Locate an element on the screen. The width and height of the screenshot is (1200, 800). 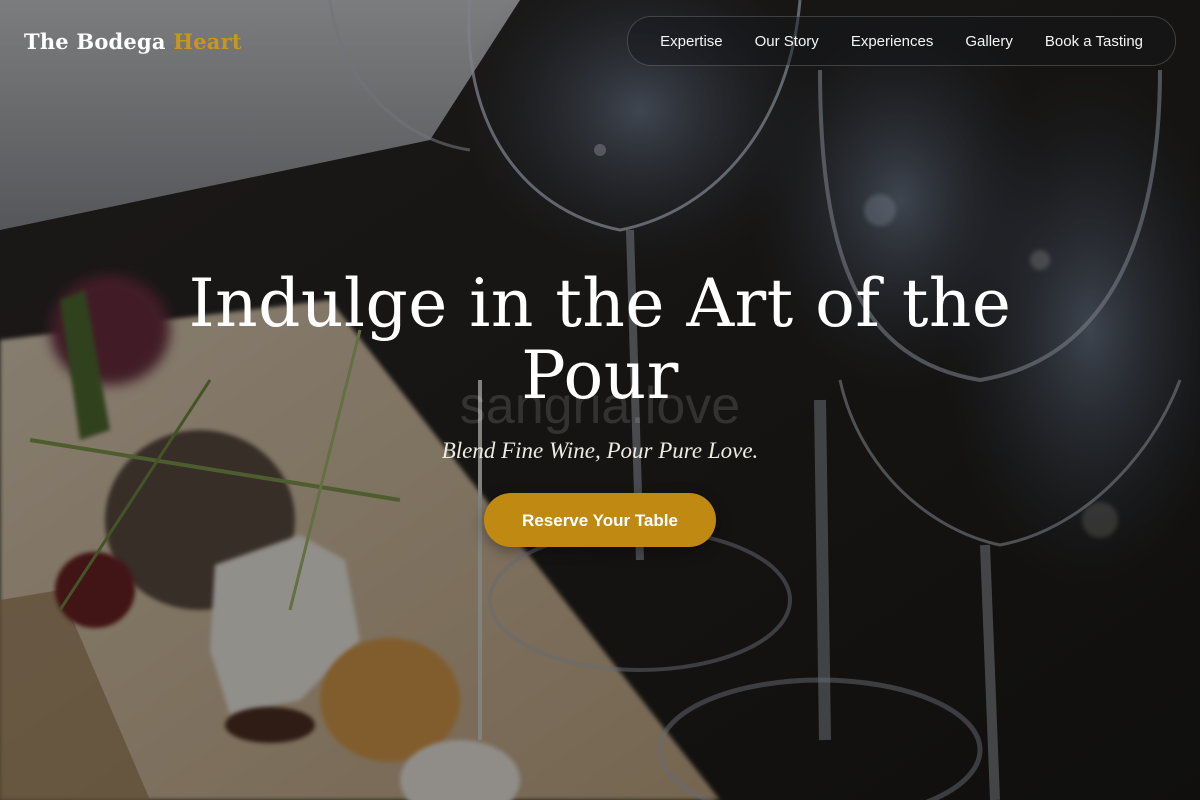
hero-tagline: Blend Fine Wine, Pour Pure Love. is located at coordinates (600, 450).